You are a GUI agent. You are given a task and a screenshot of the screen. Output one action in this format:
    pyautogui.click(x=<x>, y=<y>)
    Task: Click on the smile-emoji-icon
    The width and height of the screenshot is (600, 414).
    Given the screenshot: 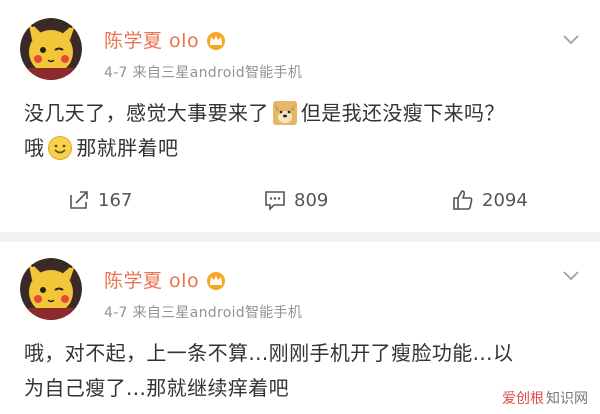 What is the action you would take?
    pyautogui.click(x=60, y=147)
    